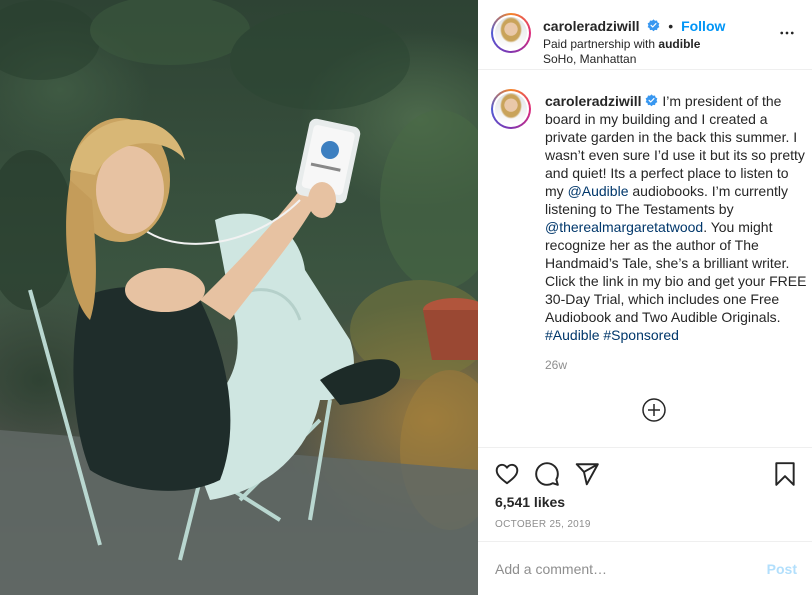 This screenshot has width=812, height=595. Describe the element at coordinates (556, 365) in the screenshot. I see `time-ago: 26w` at that location.